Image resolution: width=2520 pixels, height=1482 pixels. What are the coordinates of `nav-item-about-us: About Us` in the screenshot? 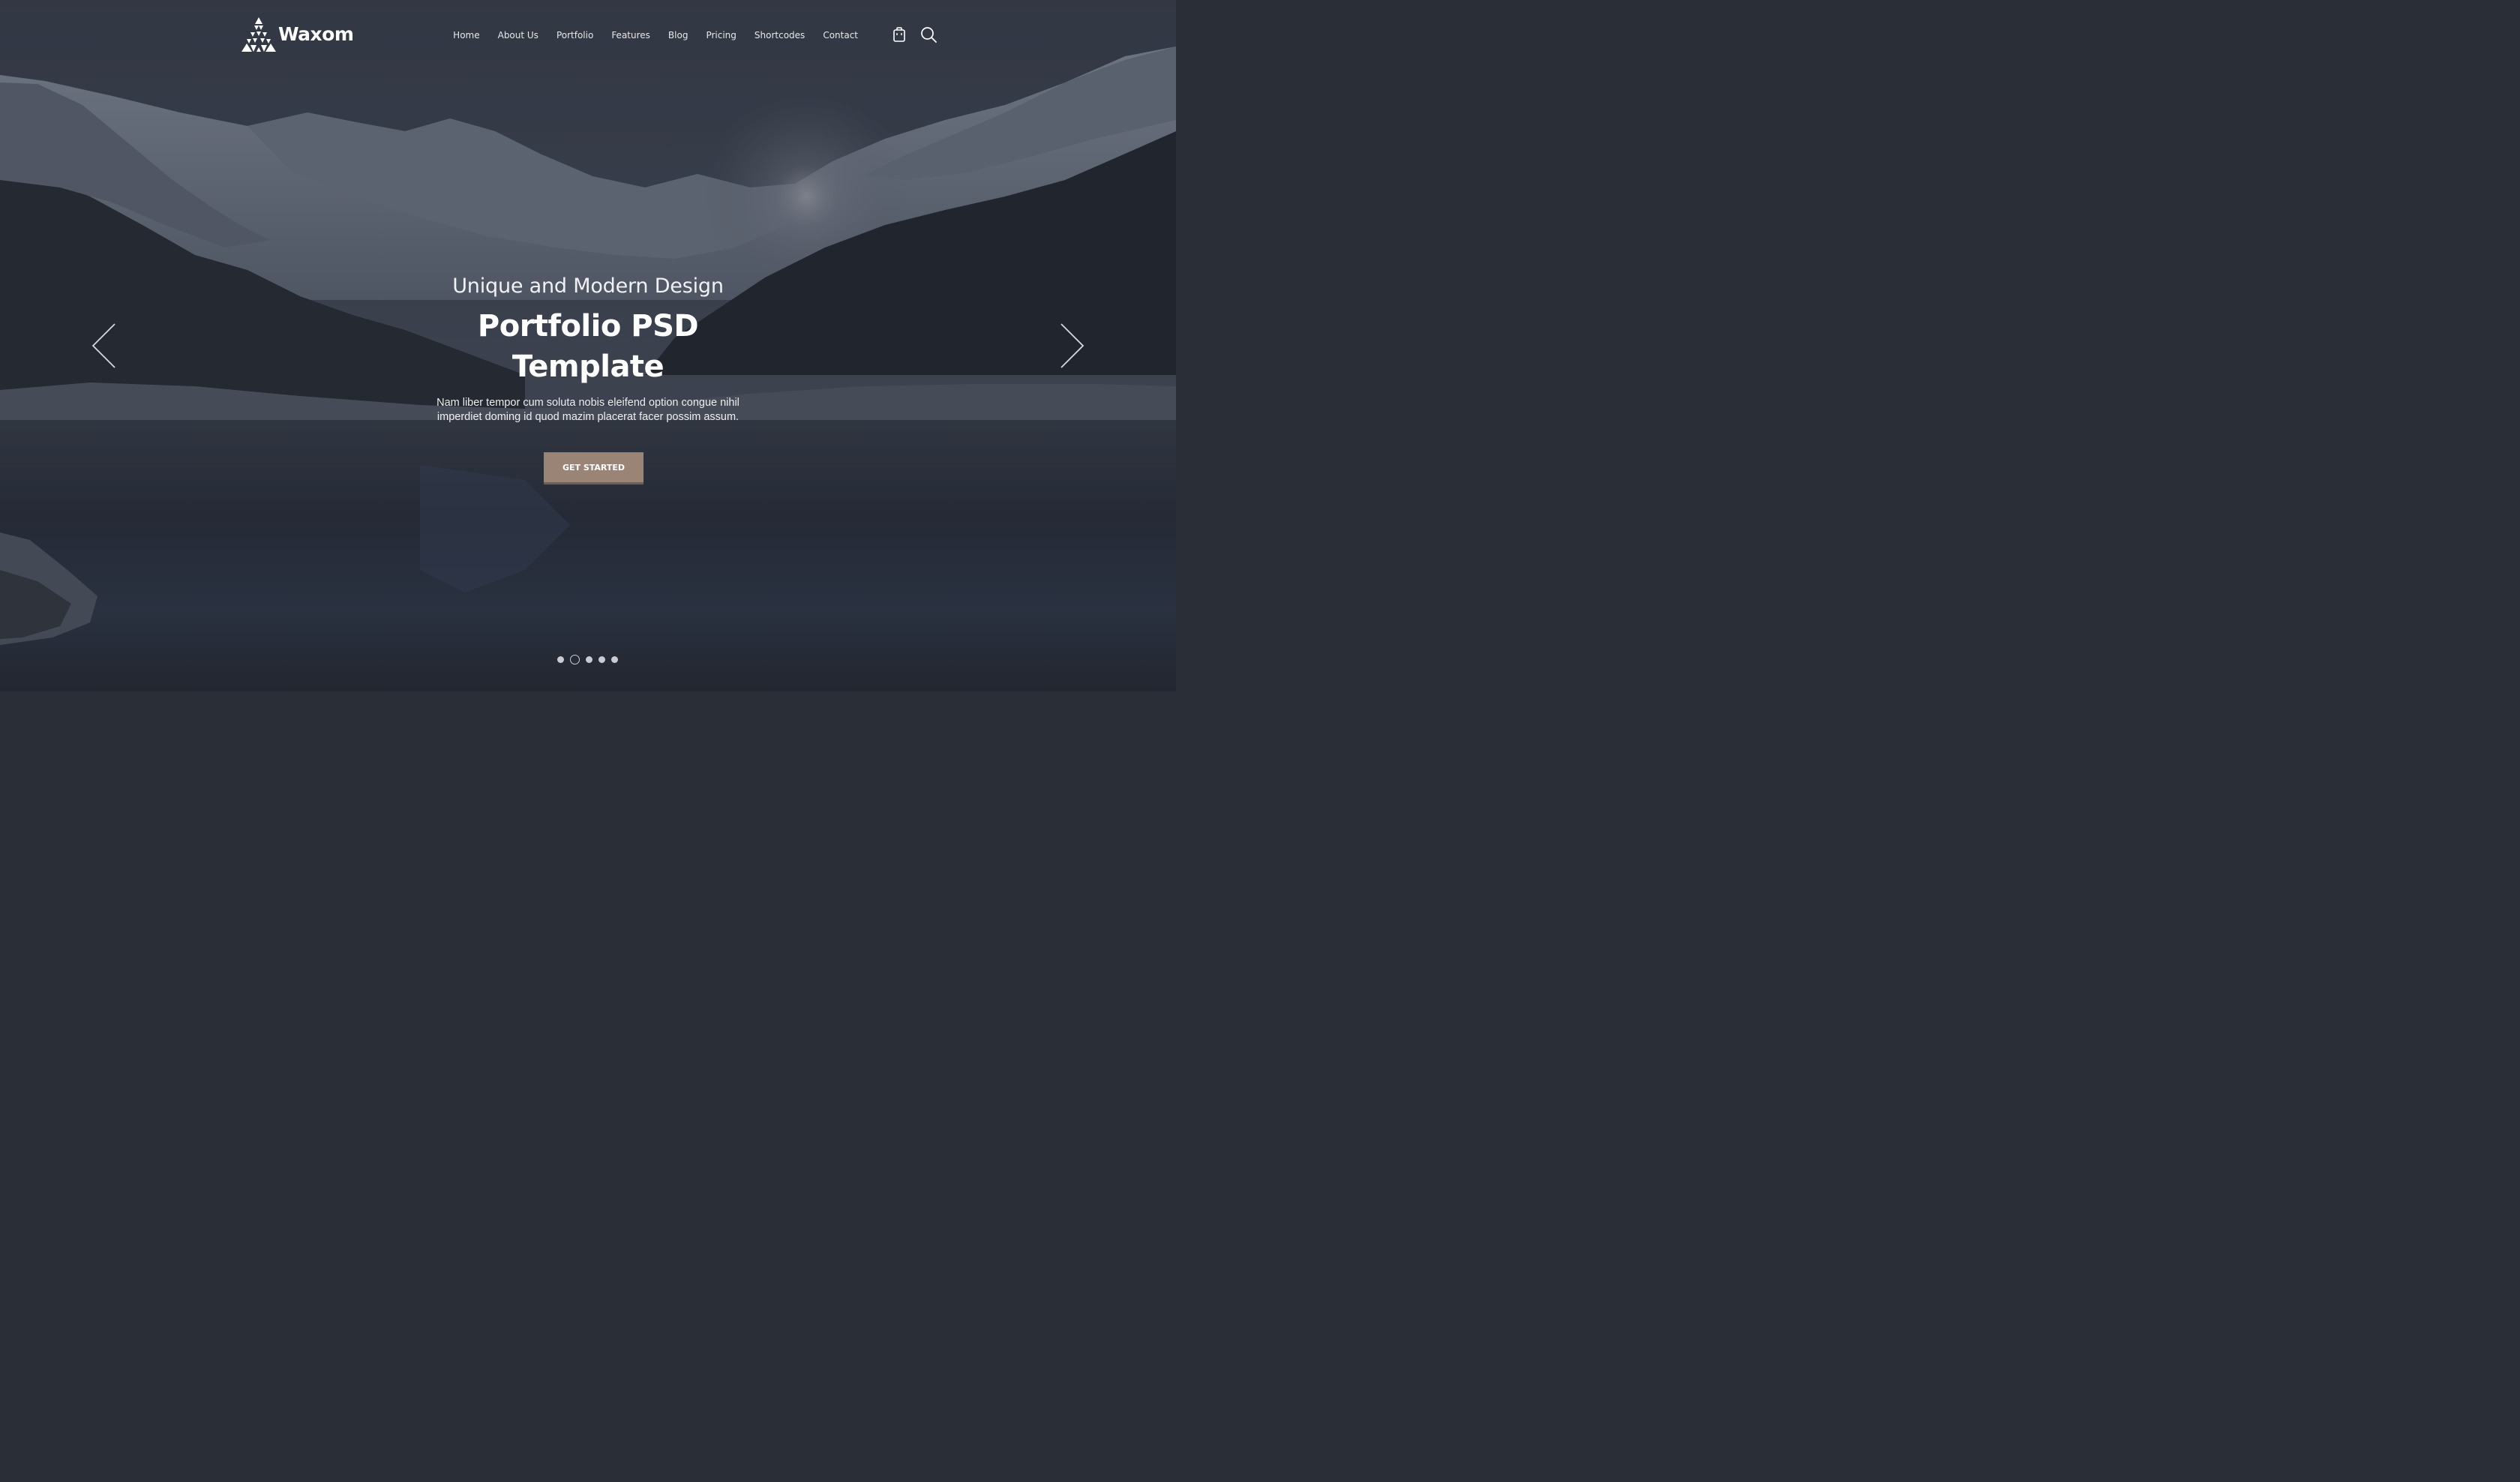 It's located at (518, 35).